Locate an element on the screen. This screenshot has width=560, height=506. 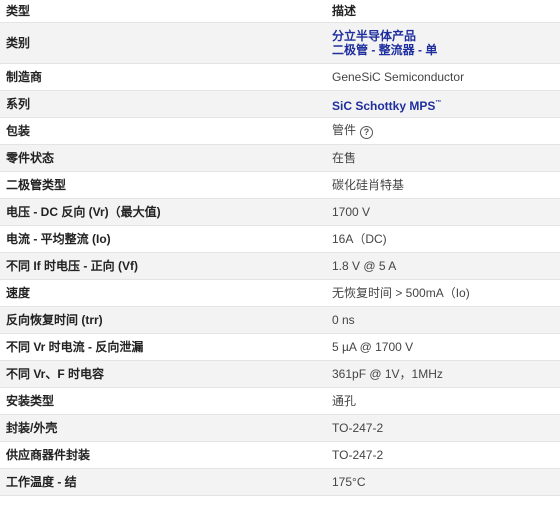
table-row-case: 封装/外壳 TO-247-2 is located at coordinates (280, 428).